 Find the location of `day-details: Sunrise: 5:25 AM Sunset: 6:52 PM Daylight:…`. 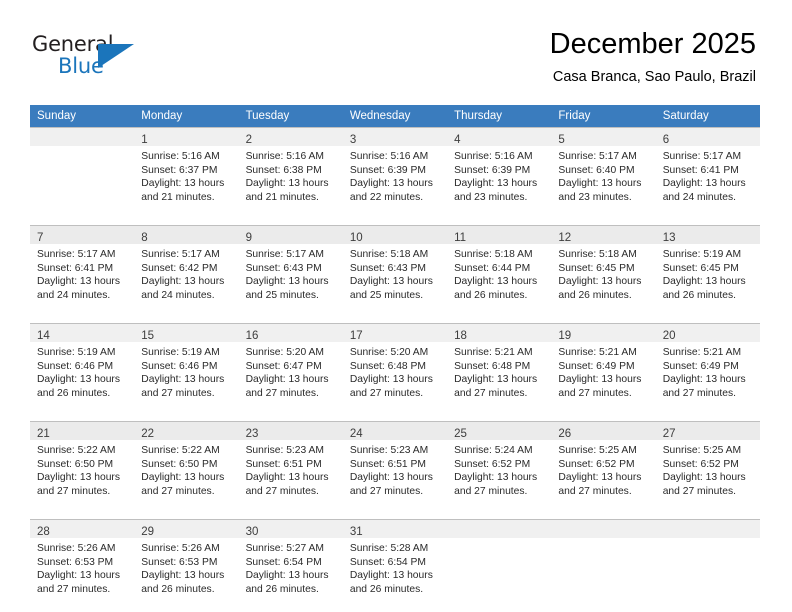

day-details: Sunrise: 5:25 AM Sunset: 6:52 PM Daylight:… is located at coordinates (603, 469).